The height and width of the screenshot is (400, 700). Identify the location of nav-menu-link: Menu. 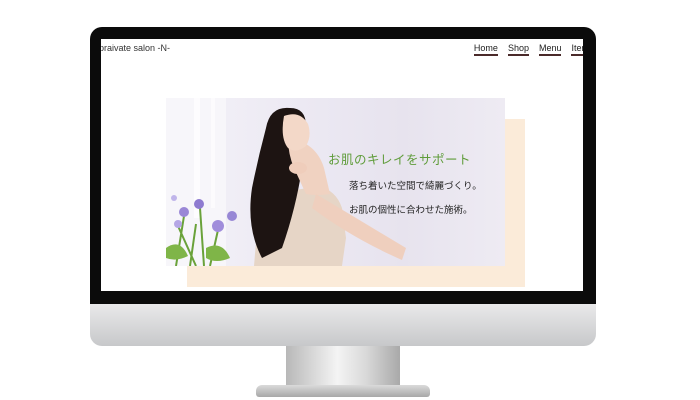
(550, 49).